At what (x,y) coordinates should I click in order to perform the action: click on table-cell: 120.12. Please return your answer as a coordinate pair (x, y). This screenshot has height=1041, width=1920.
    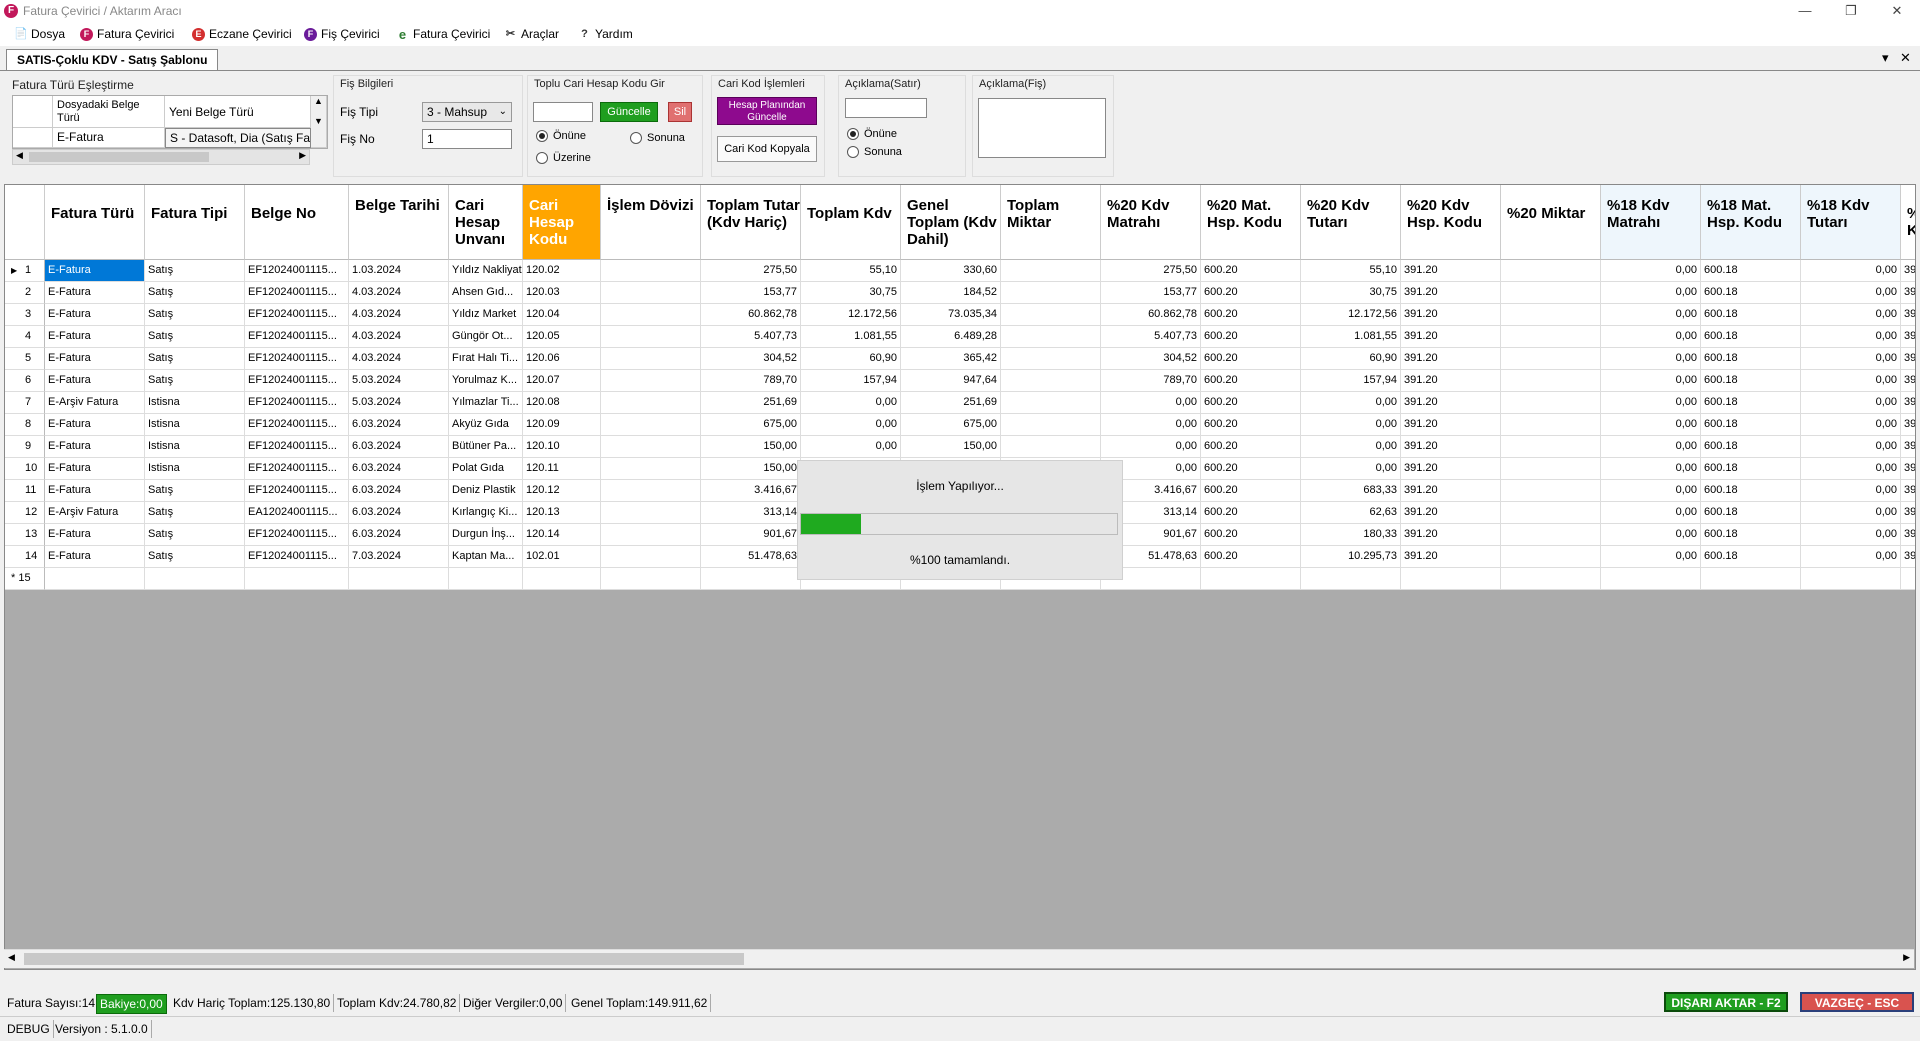
    Looking at the image, I should click on (562, 491).